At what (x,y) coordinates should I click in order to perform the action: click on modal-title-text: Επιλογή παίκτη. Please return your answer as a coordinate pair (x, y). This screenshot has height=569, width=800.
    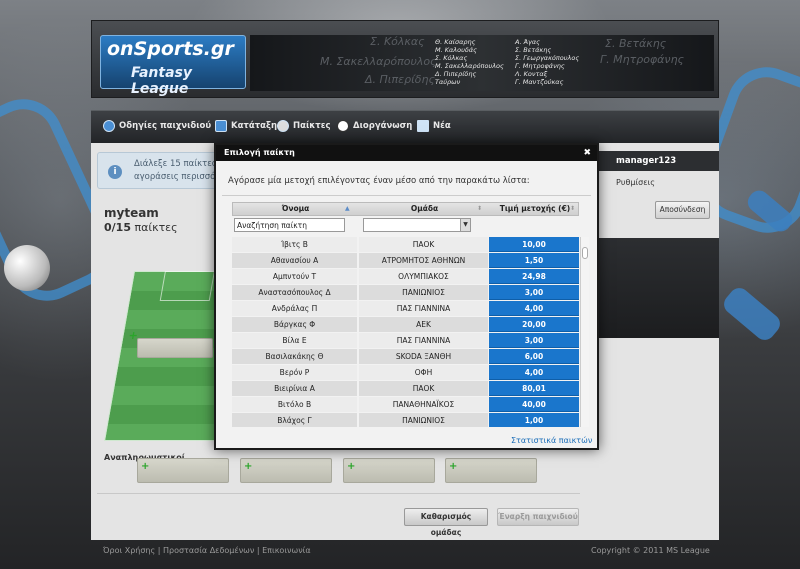
    Looking at the image, I should click on (259, 152).